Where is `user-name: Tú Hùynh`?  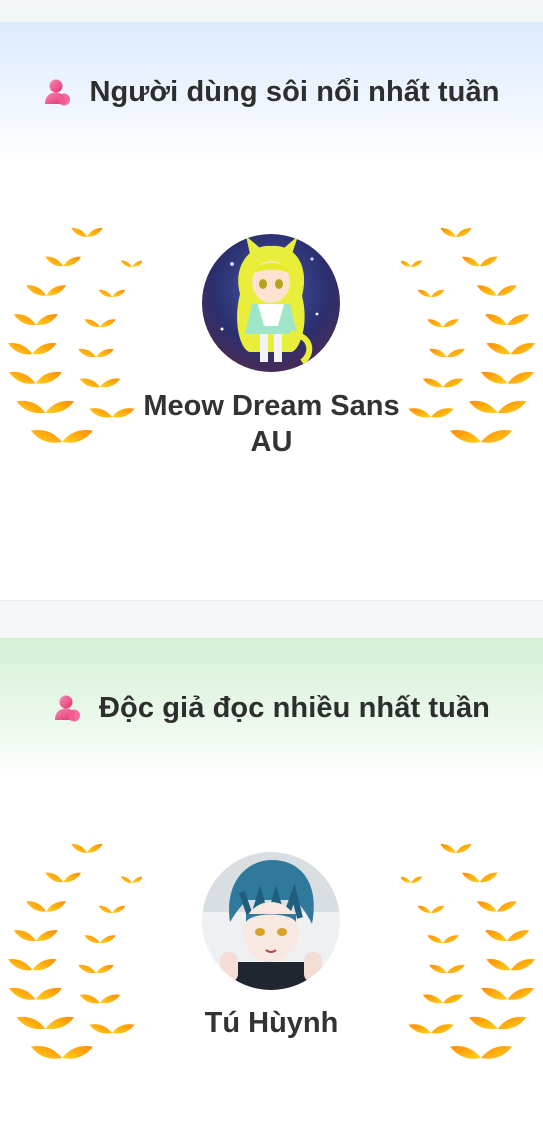 user-name: Tú Hùynh is located at coordinates (271, 1023).